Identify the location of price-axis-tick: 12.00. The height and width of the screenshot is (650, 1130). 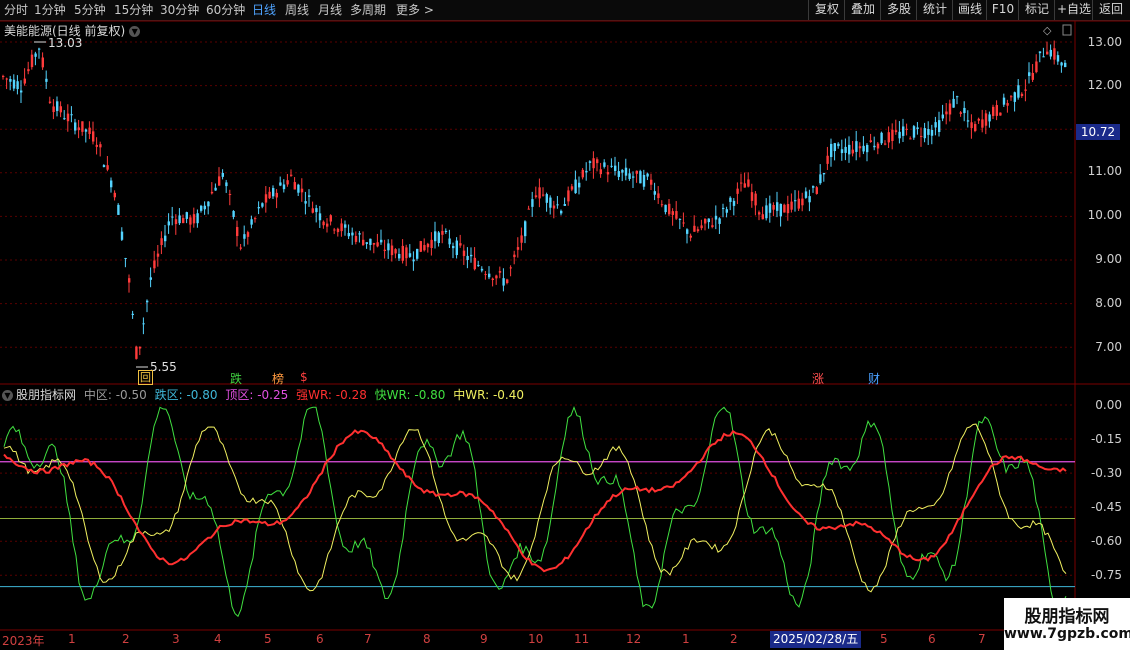
(1104, 85).